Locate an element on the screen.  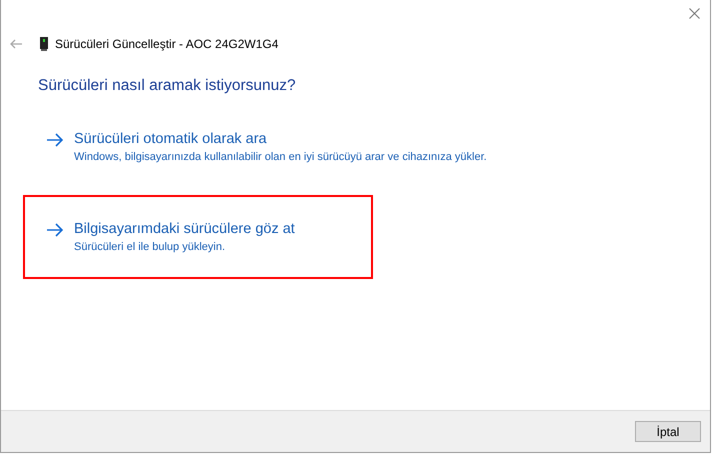
dialog-heading: Sürücüleri nasıl aramak istiyorsunuz? is located at coordinates (167, 86).